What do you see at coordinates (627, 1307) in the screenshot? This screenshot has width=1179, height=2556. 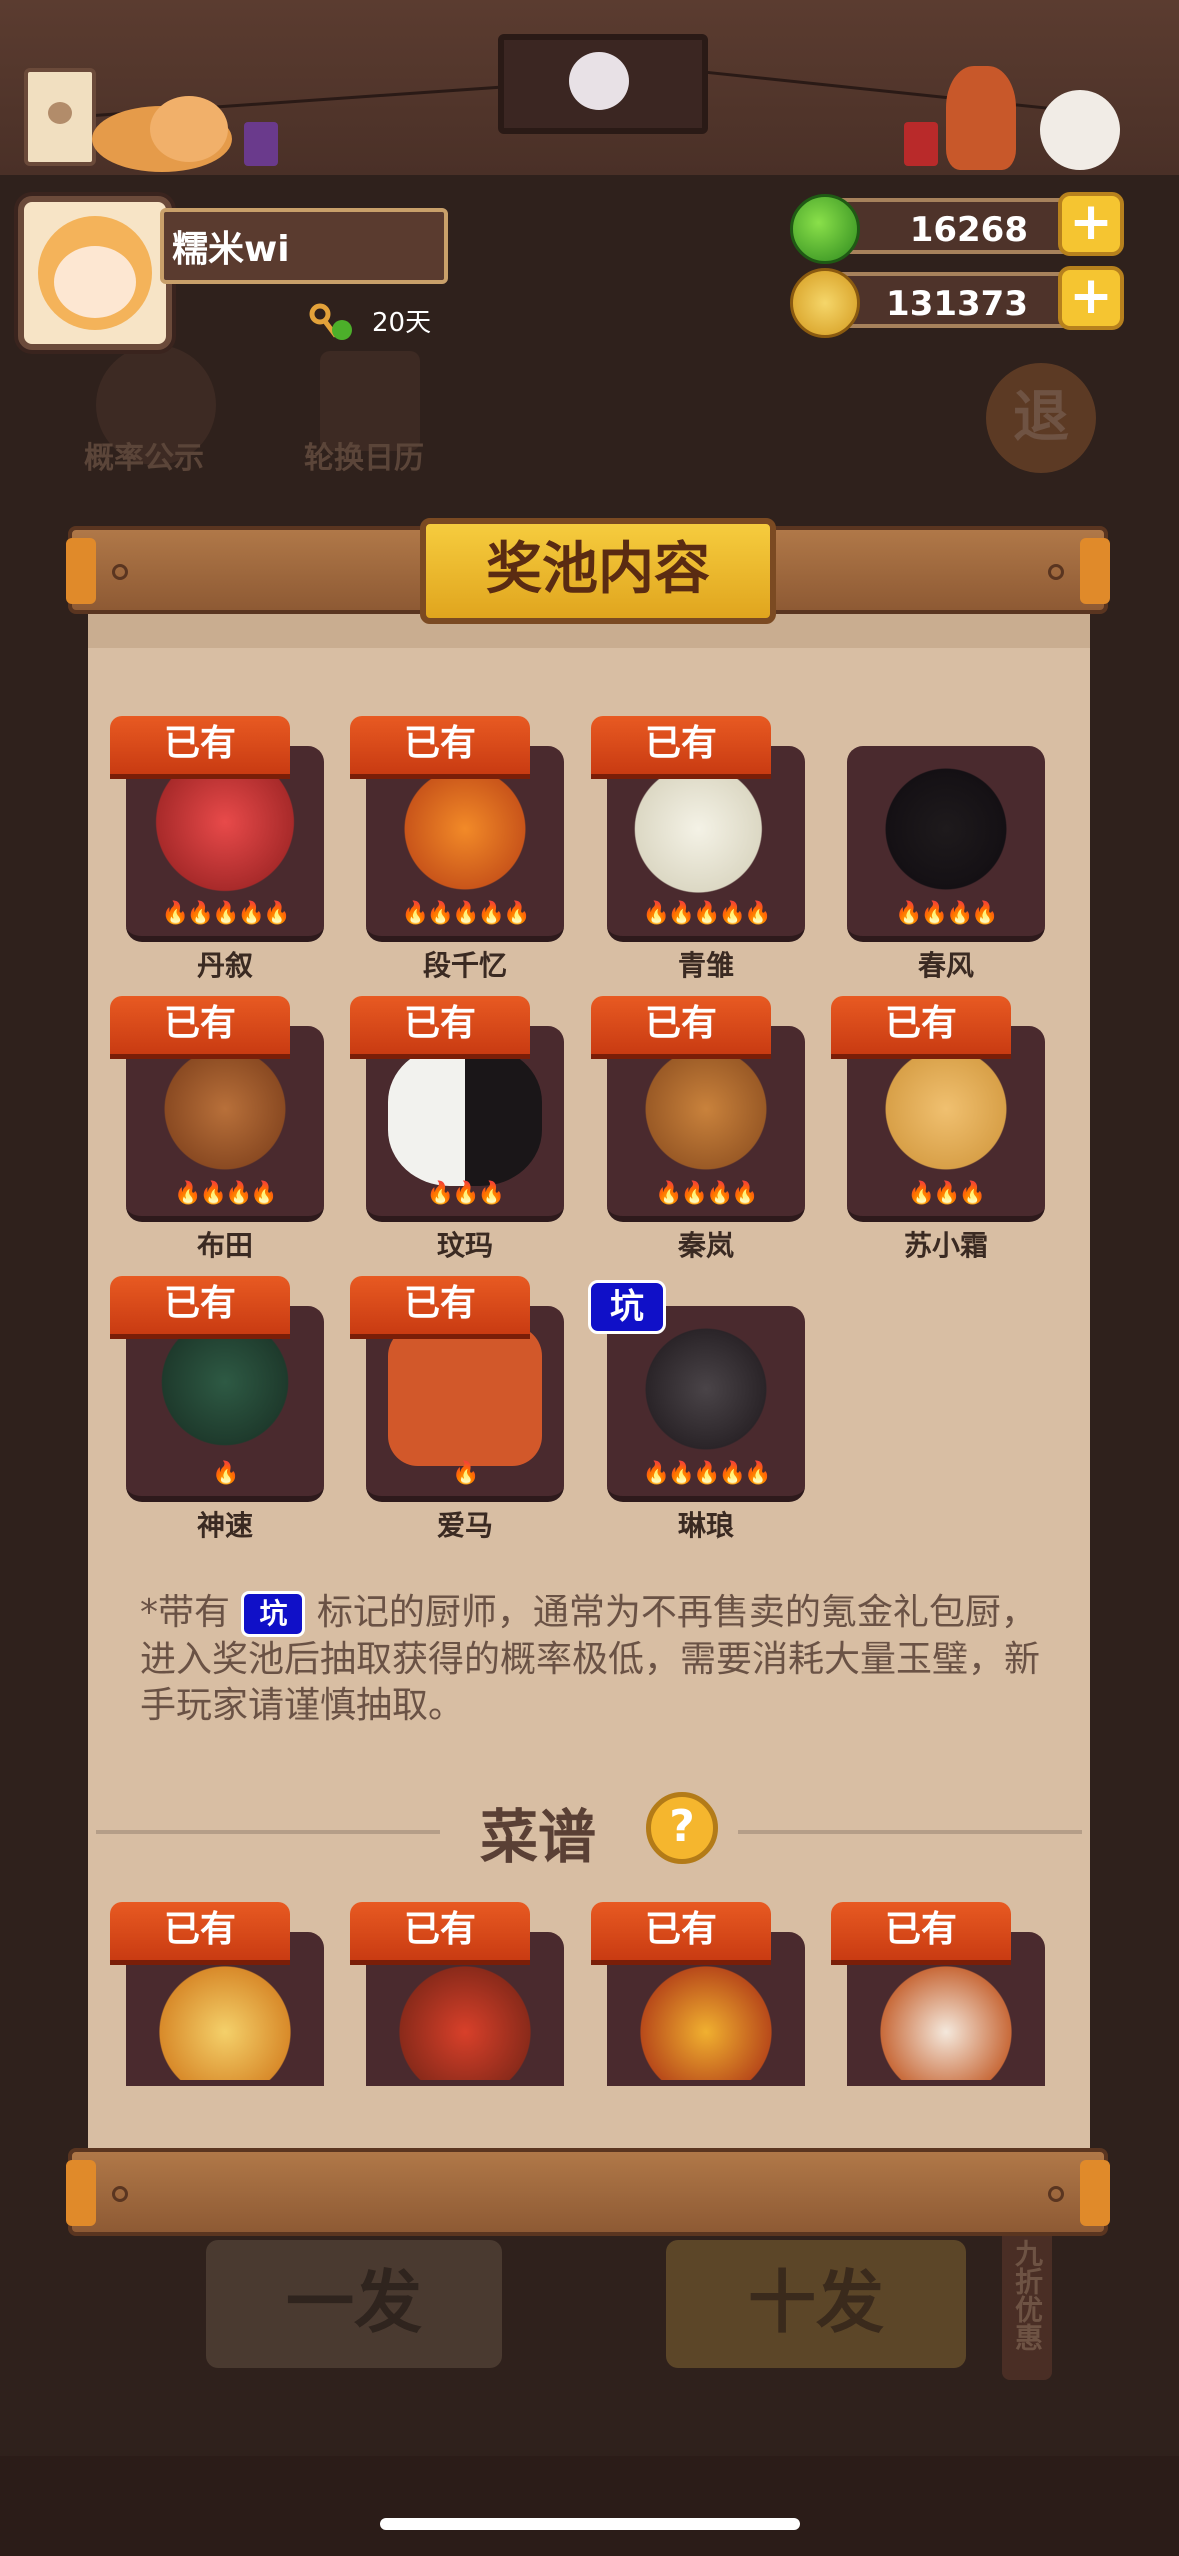 I see `pit-tag: 坑` at bounding box center [627, 1307].